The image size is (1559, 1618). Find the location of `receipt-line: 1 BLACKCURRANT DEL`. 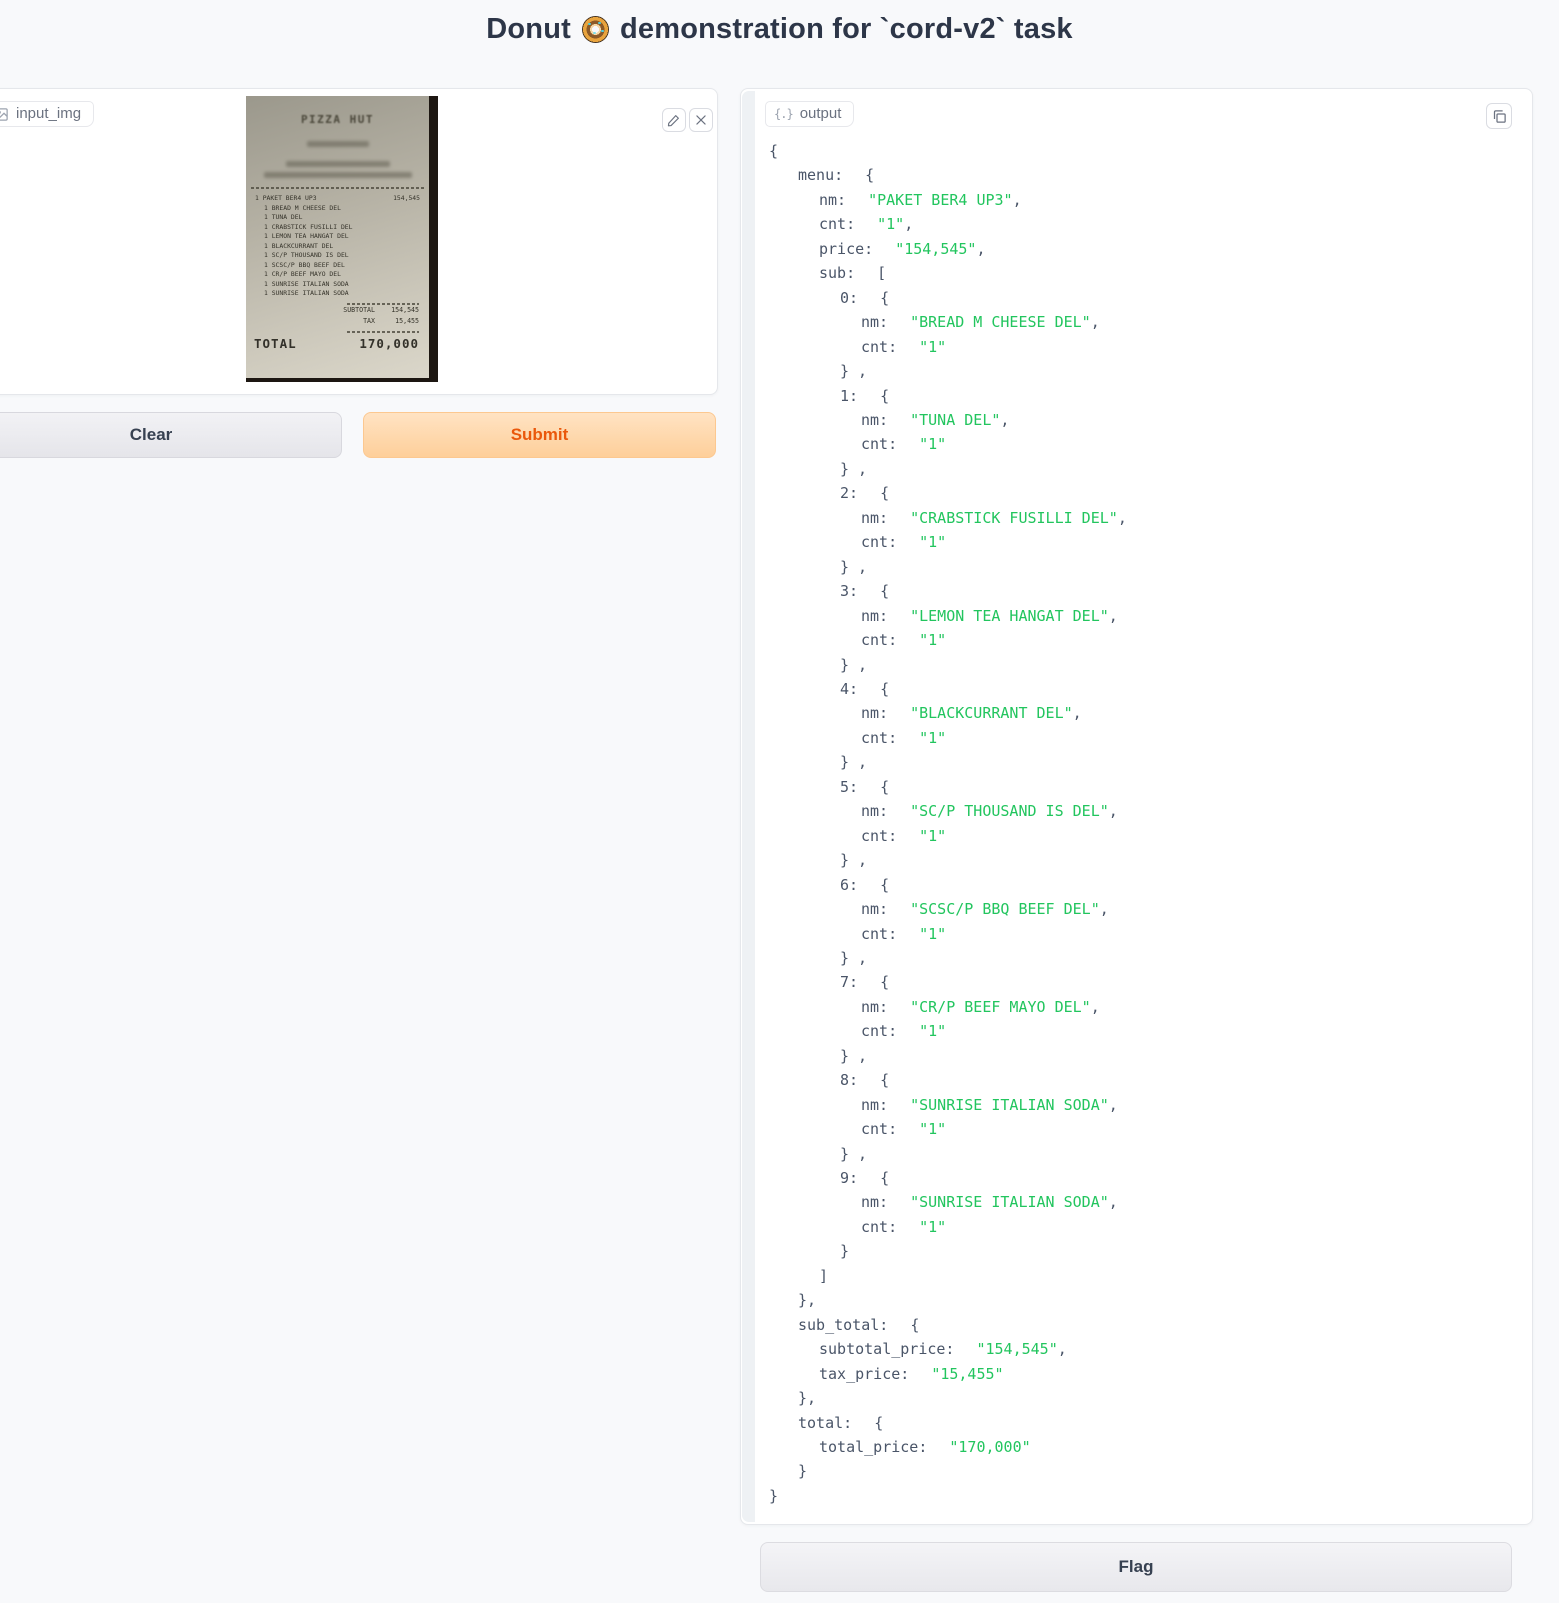

receipt-line: 1 BLACKCURRANT DEL is located at coordinates (337, 247).